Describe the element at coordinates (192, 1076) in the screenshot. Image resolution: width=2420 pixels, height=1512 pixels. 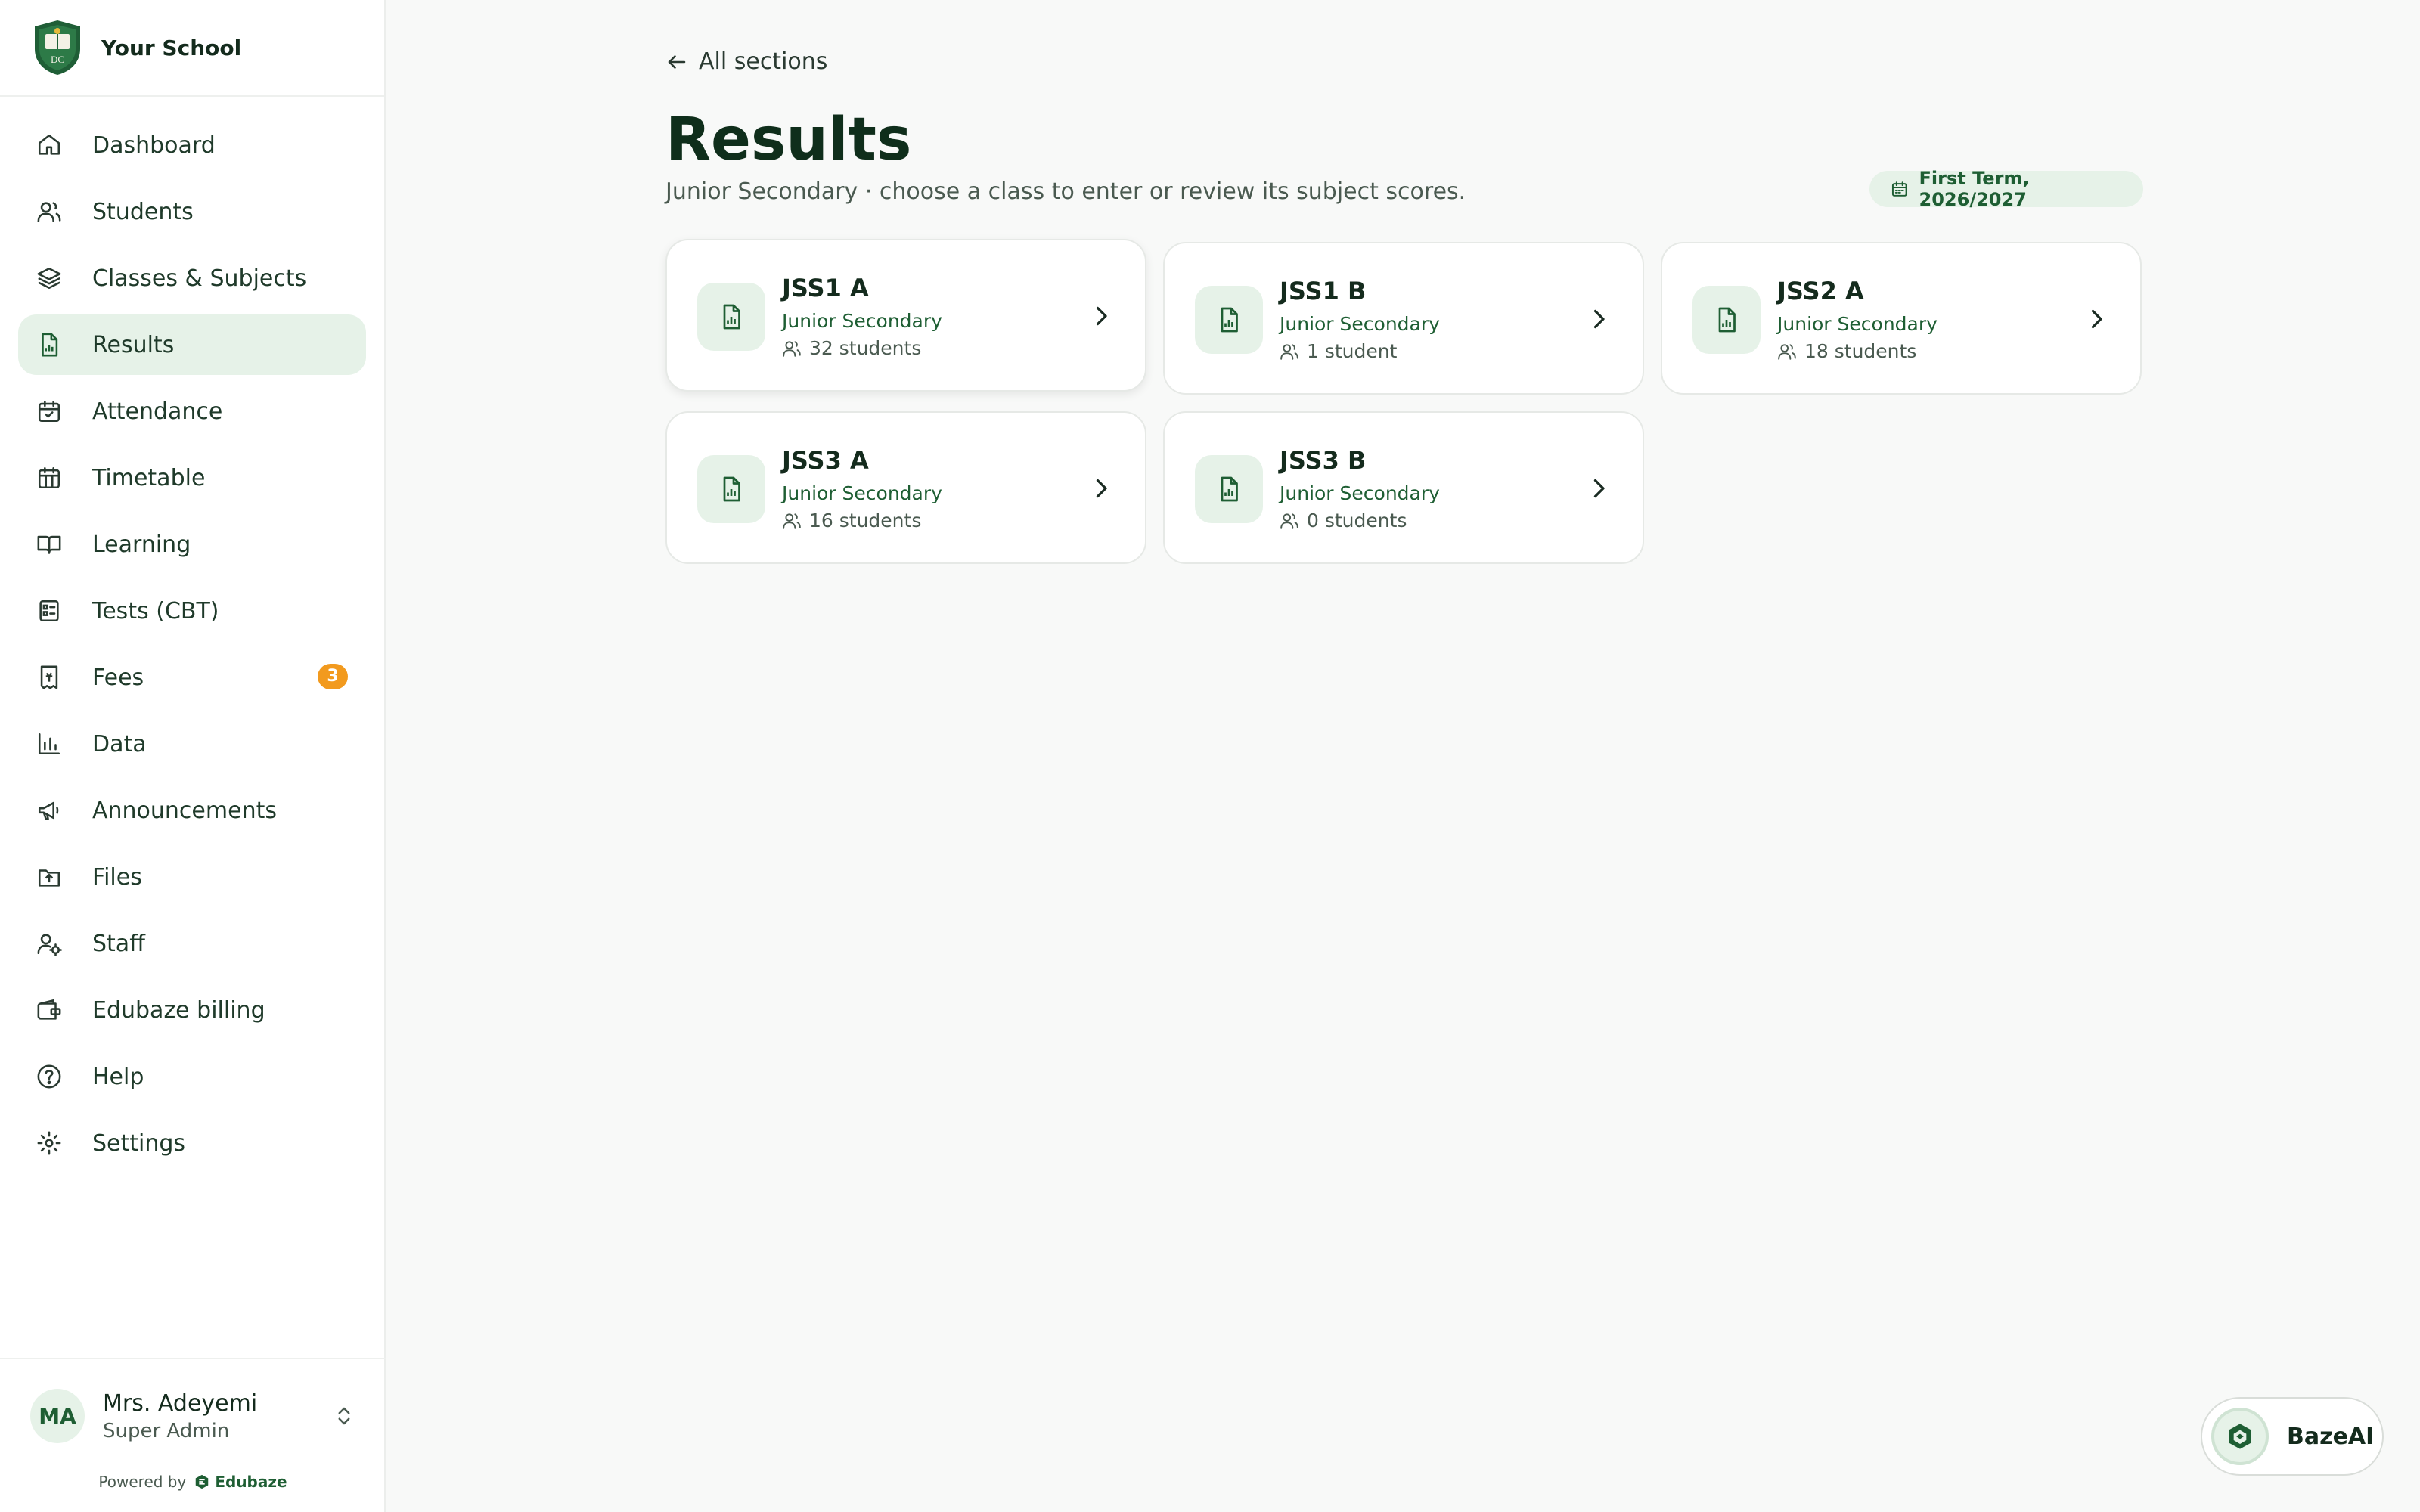
I see `nav-item-help: Help` at that location.